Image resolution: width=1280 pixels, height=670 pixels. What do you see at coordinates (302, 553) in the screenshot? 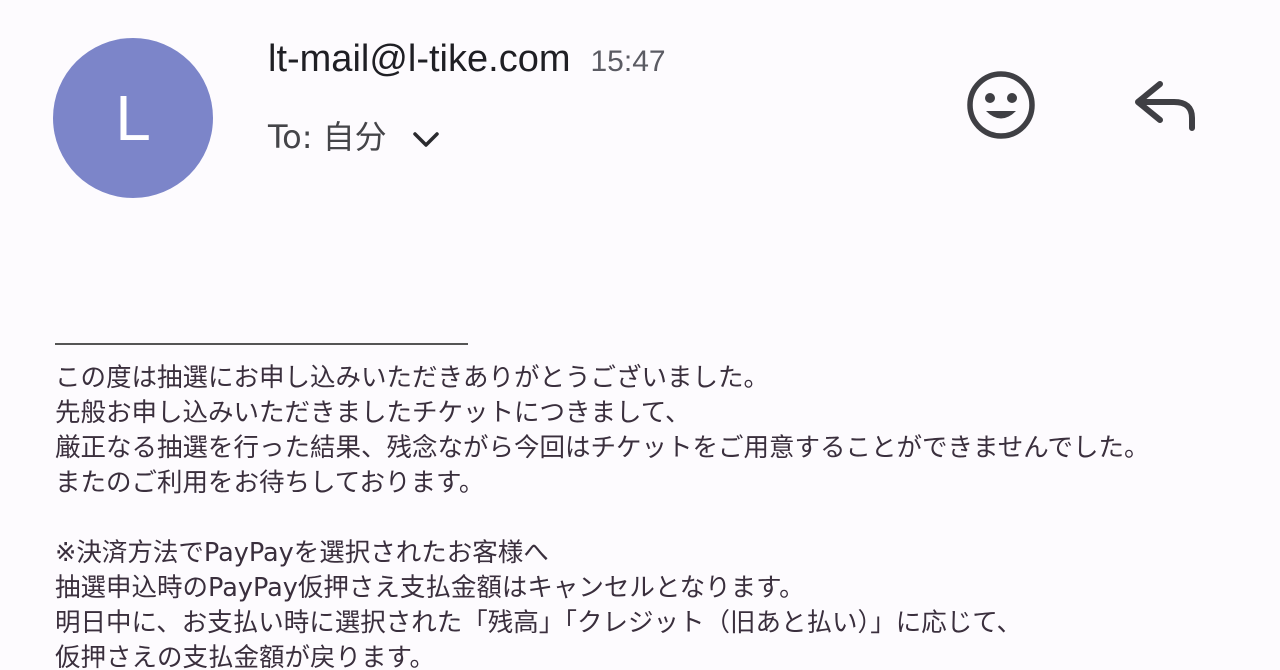
I see `body-line: ※決済方法でPayPayを選択されたお客様へ` at bounding box center [302, 553].